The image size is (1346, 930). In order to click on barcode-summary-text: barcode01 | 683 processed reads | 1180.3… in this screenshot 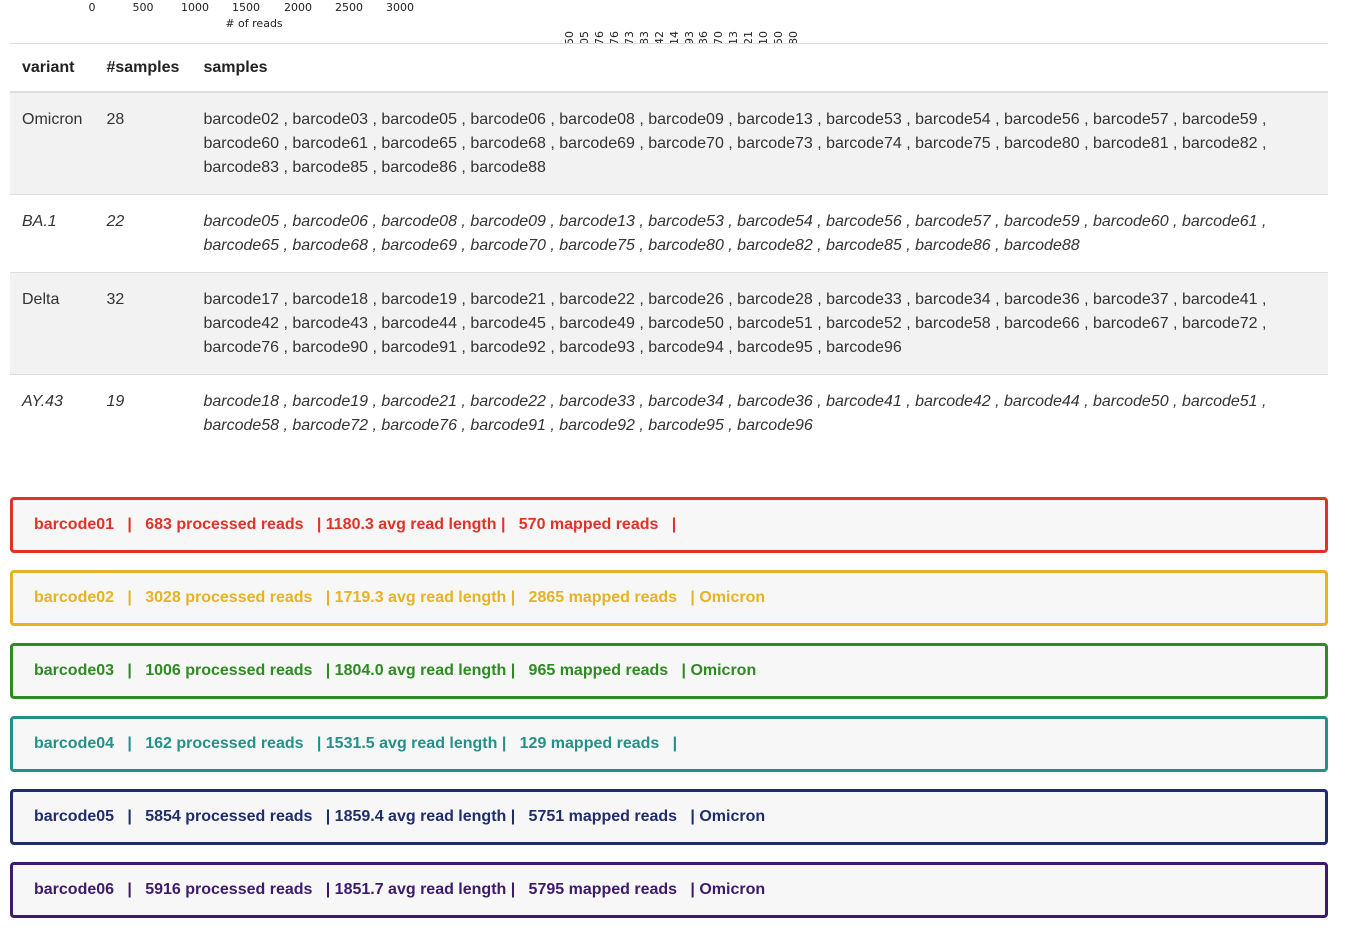, I will do `click(355, 524)`.